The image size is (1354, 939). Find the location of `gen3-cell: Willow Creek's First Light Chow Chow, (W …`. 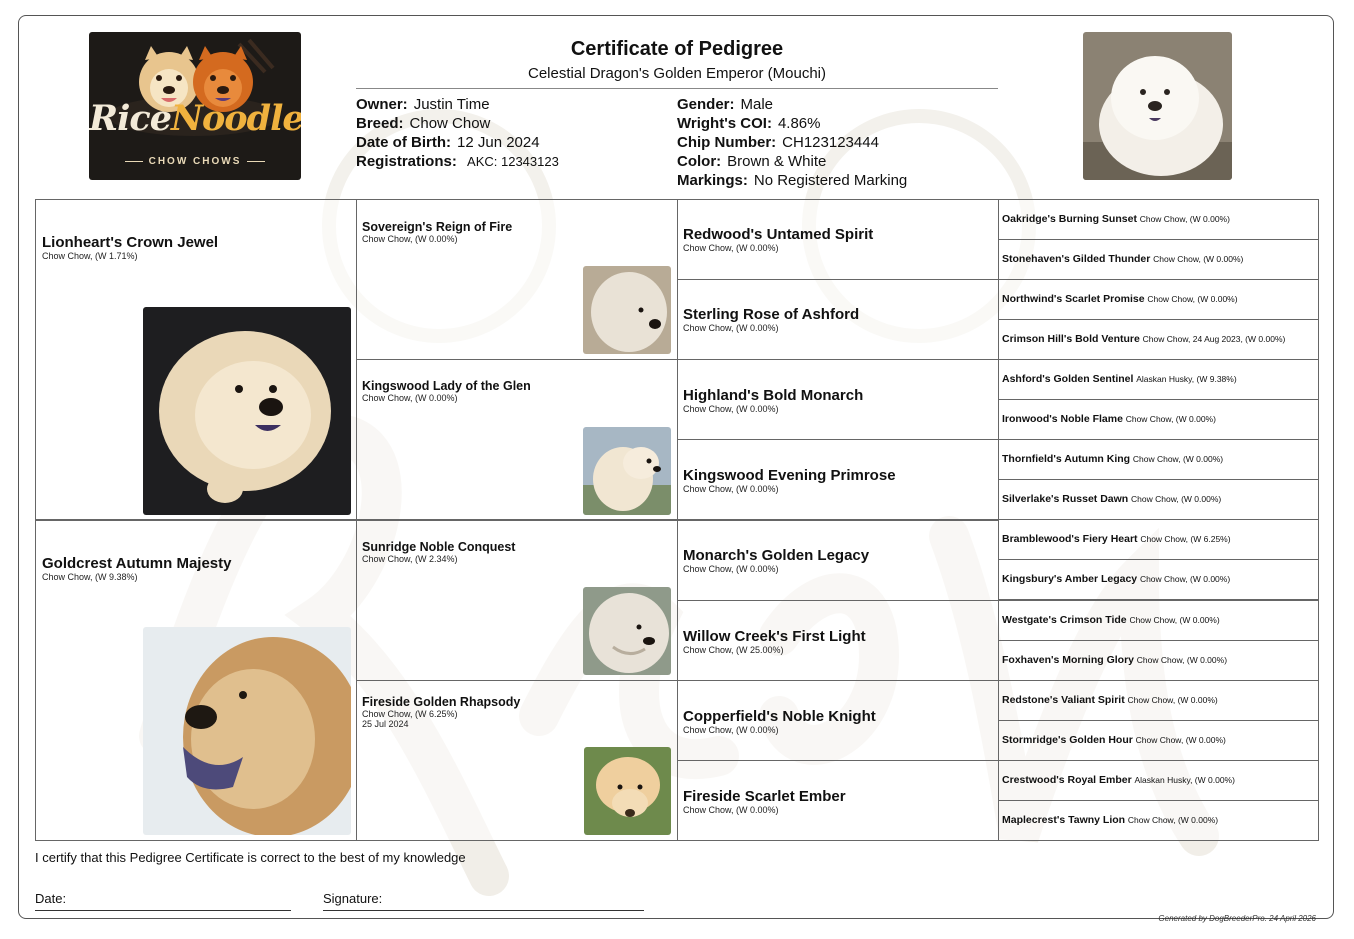

gen3-cell: Willow Creek's First Light Chow Chow, (W … is located at coordinates (838, 640).